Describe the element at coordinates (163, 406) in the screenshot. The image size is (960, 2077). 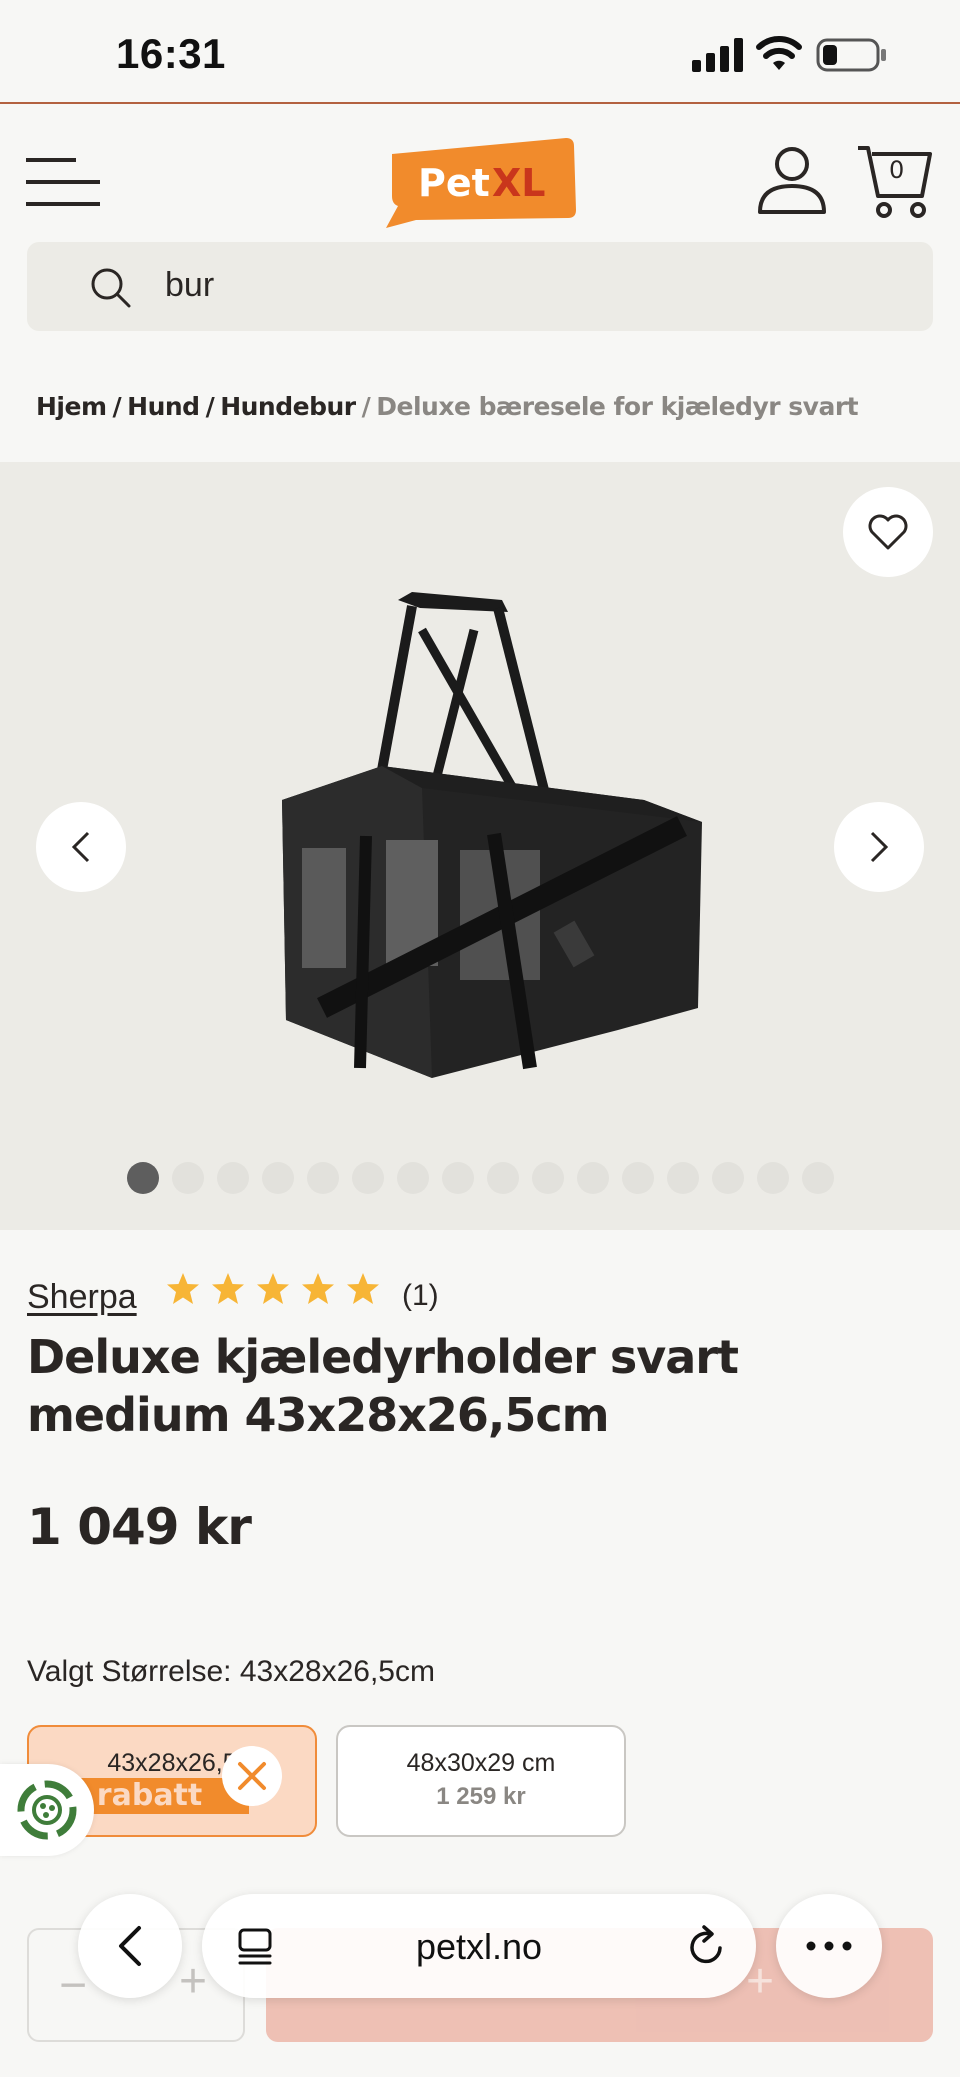
I see `breadcrumb-hund: Hund` at that location.